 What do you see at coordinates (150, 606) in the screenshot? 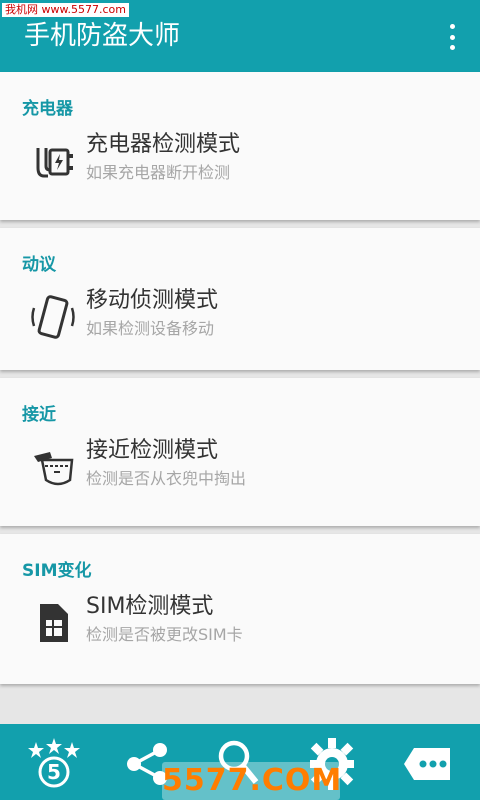
I see `sim-mode-title: SIM检测模式` at bounding box center [150, 606].